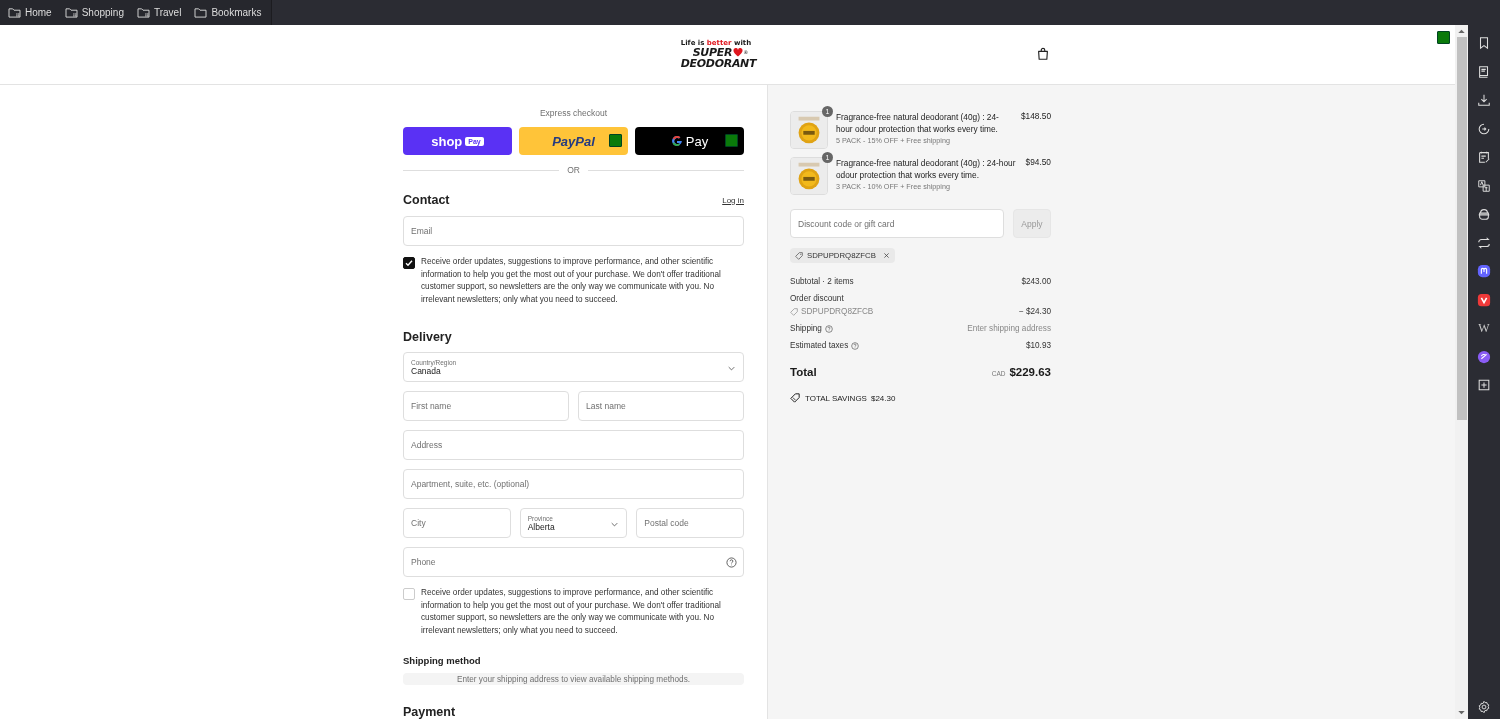 The width and height of the screenshot is (1500, 719). What do you see at coordinates (573, 141) in the screenshot?
I see `paypal-button: PayPal` at bounding box center [573, 141].